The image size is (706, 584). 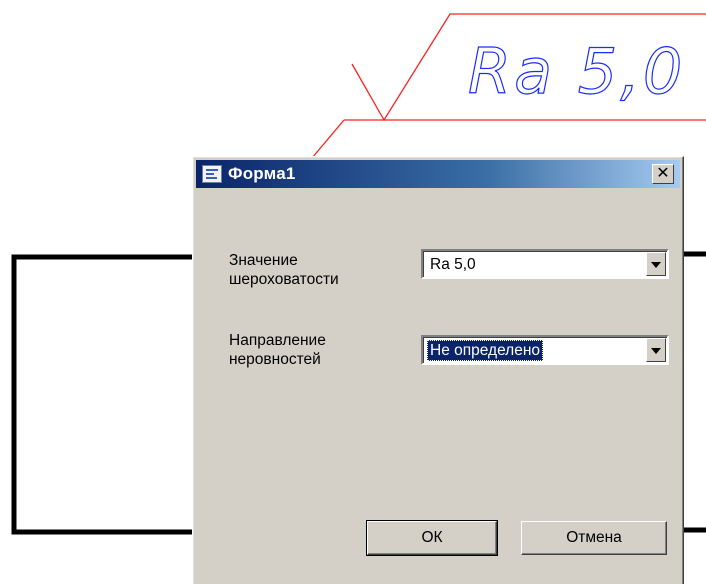 I want to click on roughness-annotation-text: Ra 5,0, so click(x=576, y=71).